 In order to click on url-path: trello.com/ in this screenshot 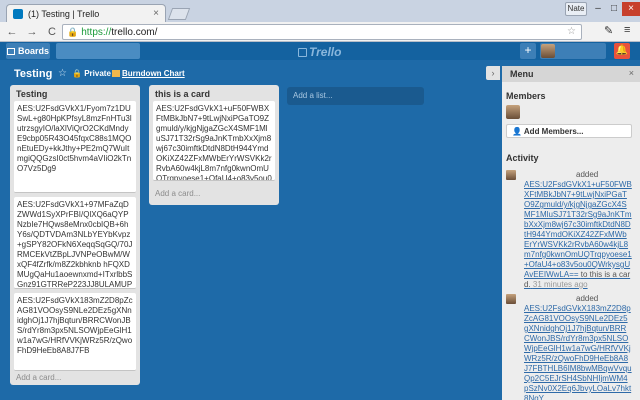, I will do `click(134, 32)`.